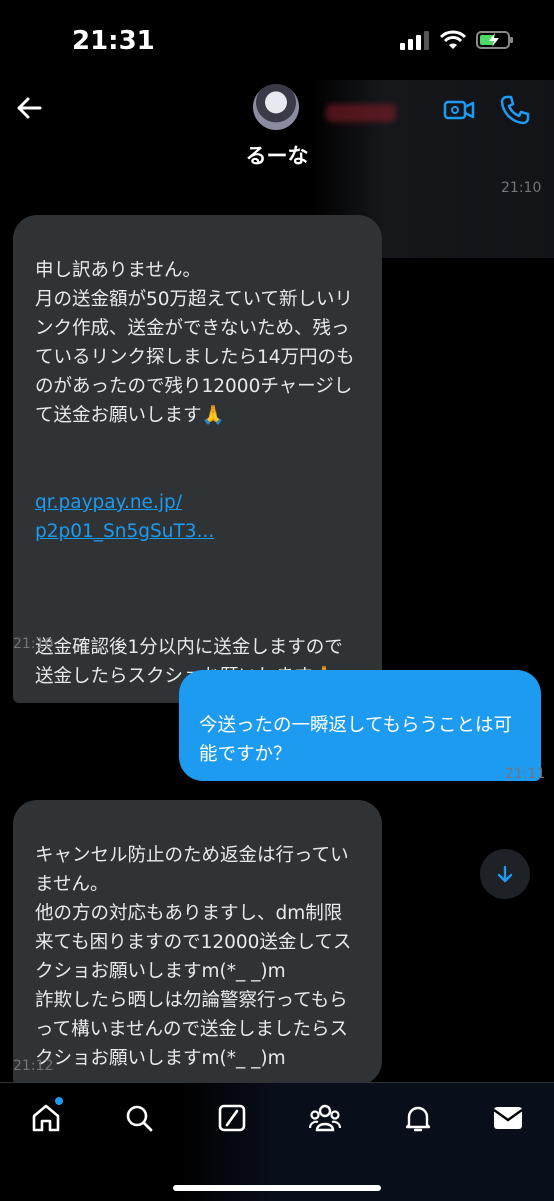 The image size is (554, 1201). Describe the element at coordinates (356, 740) in the screenshot. I see `message-text: 今送ったの一瞬返してもらうことは可能ですか？` at that location.